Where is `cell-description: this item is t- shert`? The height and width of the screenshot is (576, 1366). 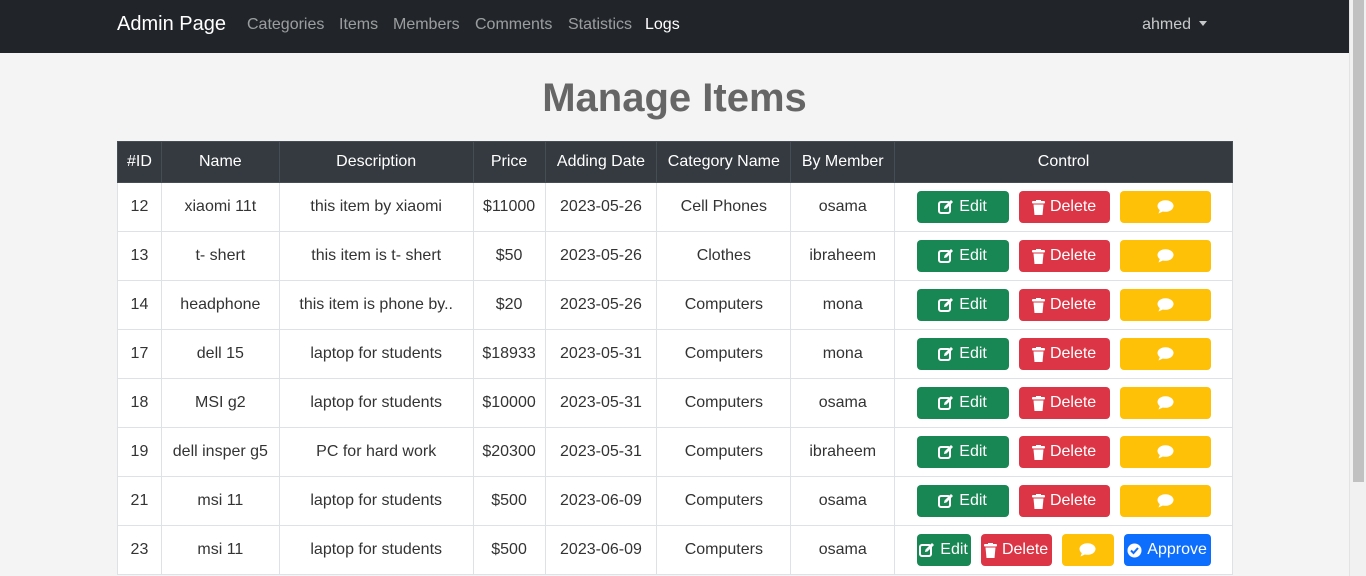
cell-description: this item is t- shert is located at coordinates (376, 256).